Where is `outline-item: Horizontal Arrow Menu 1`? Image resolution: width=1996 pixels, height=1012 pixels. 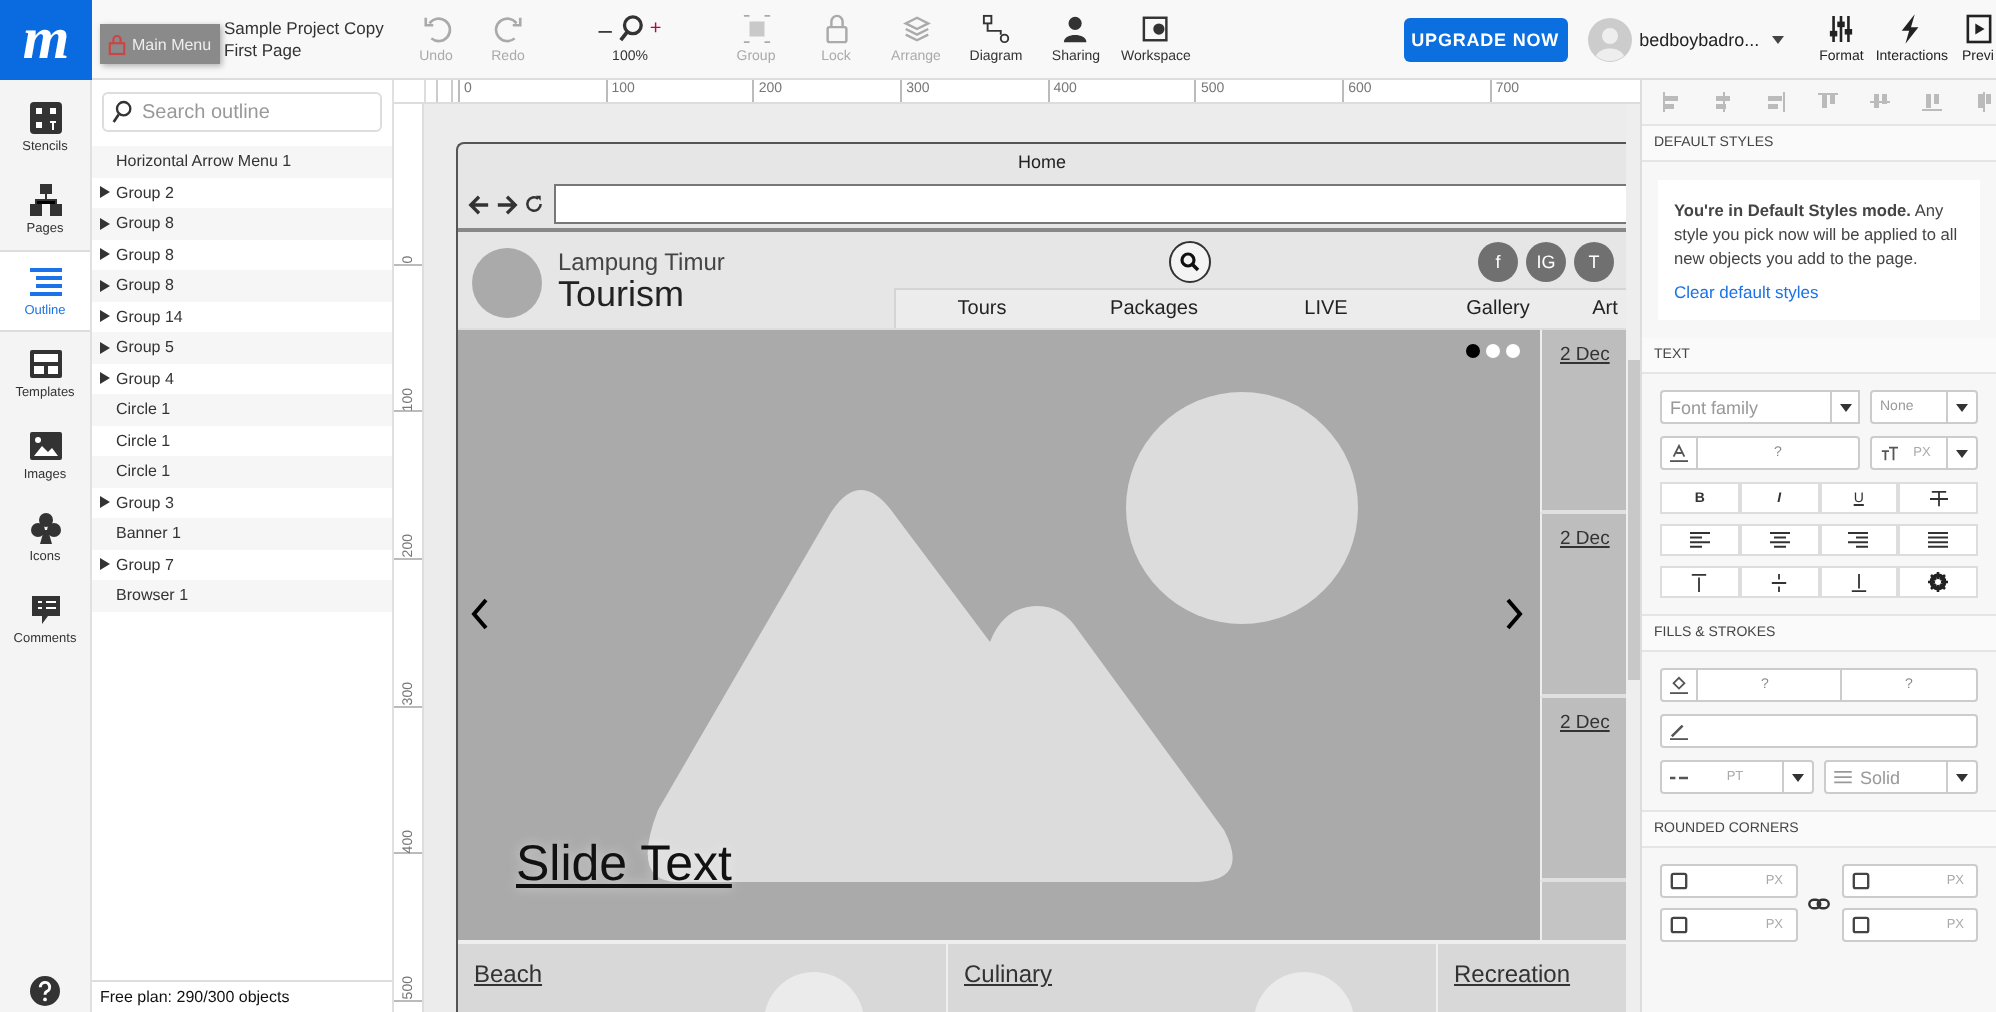
outline-item: Horizontal Arrow Menu 1 is located at coordinates (242, 161).